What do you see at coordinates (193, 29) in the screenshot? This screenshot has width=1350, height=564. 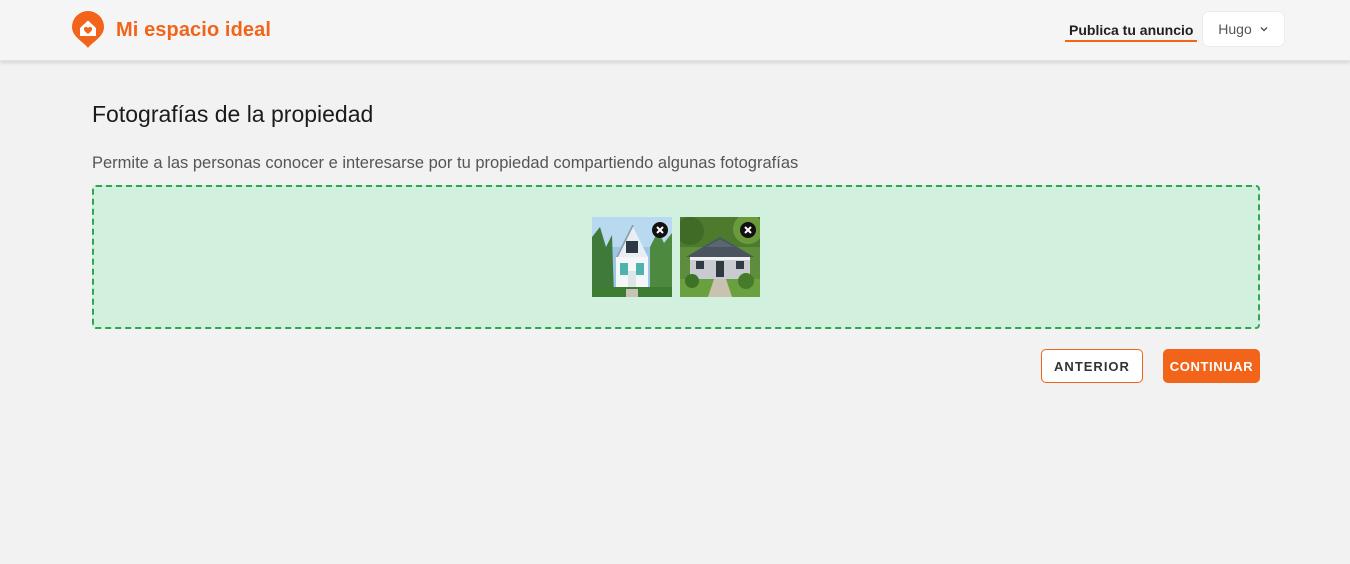 I see `brand-name: Mi espacio ideal` at bounding box center [193, 29].